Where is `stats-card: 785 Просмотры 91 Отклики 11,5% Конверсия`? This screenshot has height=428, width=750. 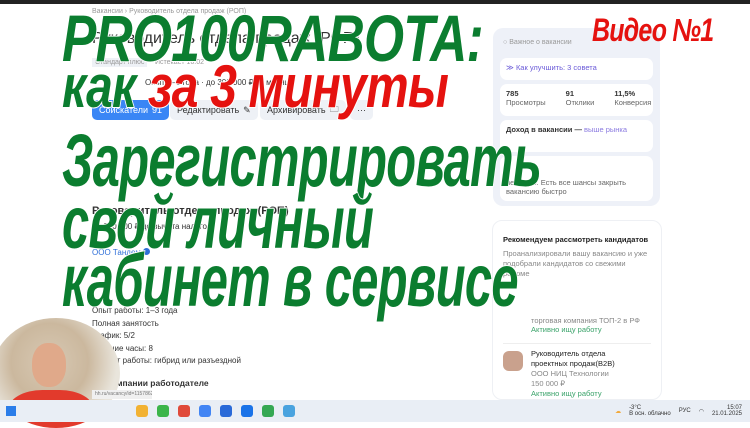 stats-card: 785 Просмотры 91 Отклики 11,5% Конверсия is located at coordinates (576, 100).